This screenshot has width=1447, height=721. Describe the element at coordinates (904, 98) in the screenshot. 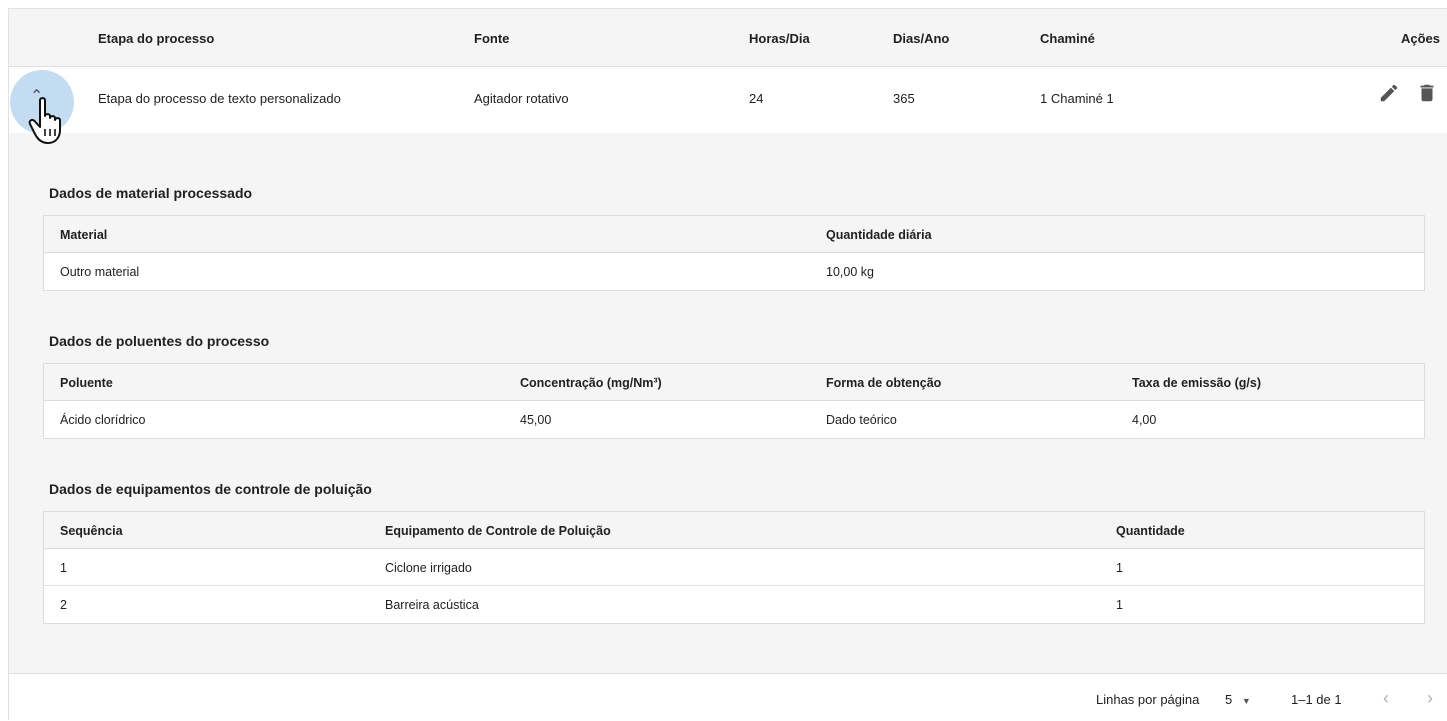

I see `row-days: 365` at that location.